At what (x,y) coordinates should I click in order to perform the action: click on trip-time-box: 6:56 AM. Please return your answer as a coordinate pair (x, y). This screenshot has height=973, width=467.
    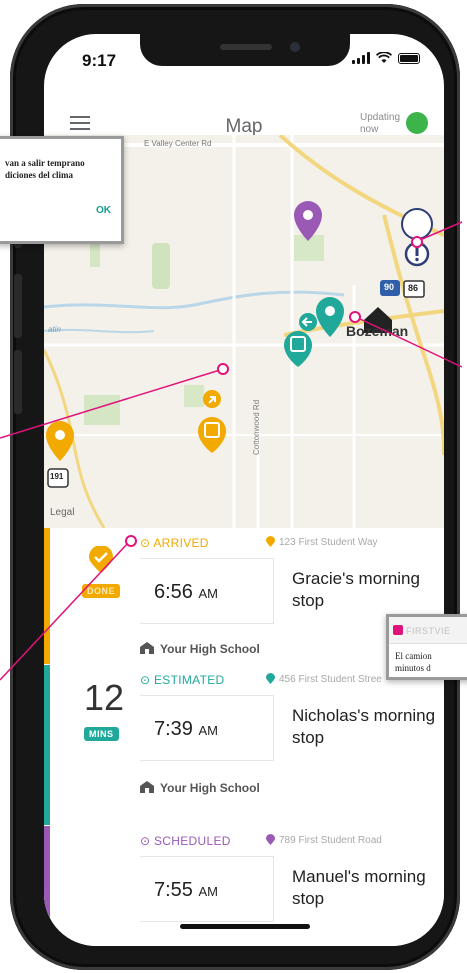
    Looking at the image, I should click on (207, 591).